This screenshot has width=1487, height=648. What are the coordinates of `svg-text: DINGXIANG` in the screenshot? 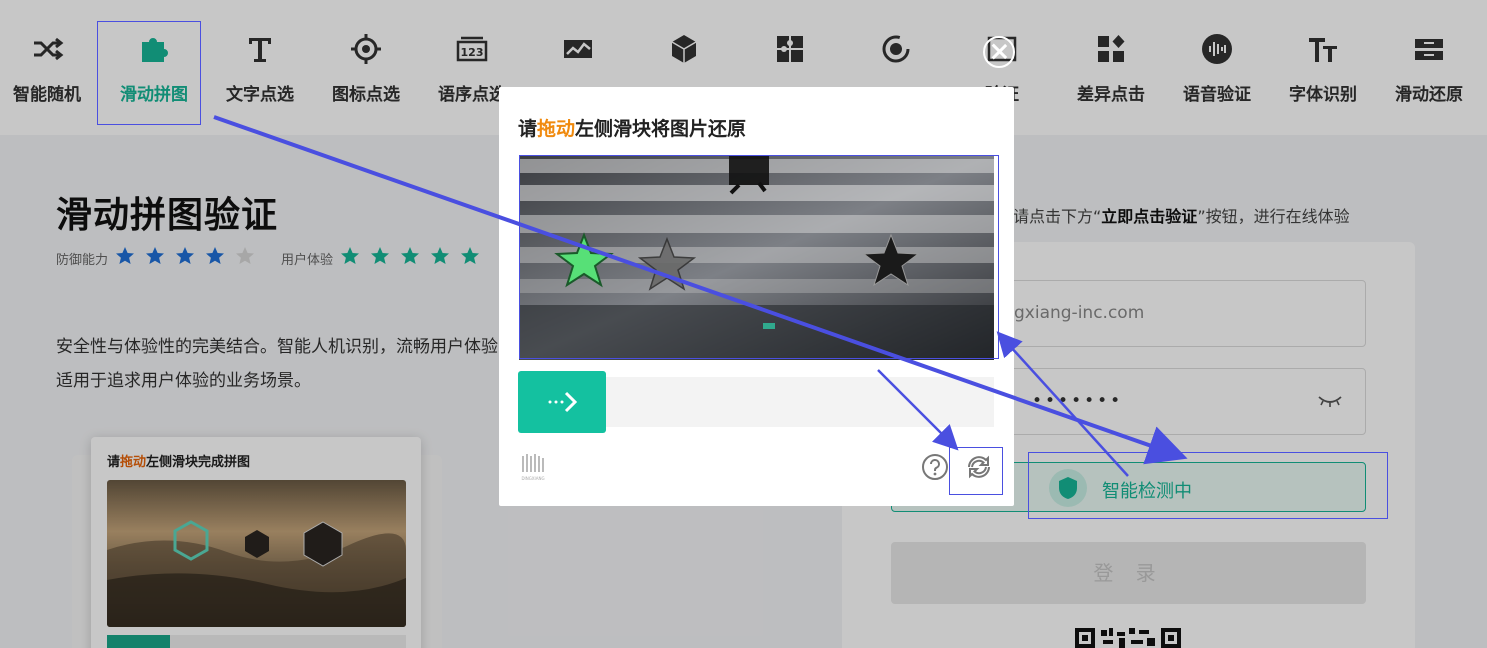 It's located at (532, 478).